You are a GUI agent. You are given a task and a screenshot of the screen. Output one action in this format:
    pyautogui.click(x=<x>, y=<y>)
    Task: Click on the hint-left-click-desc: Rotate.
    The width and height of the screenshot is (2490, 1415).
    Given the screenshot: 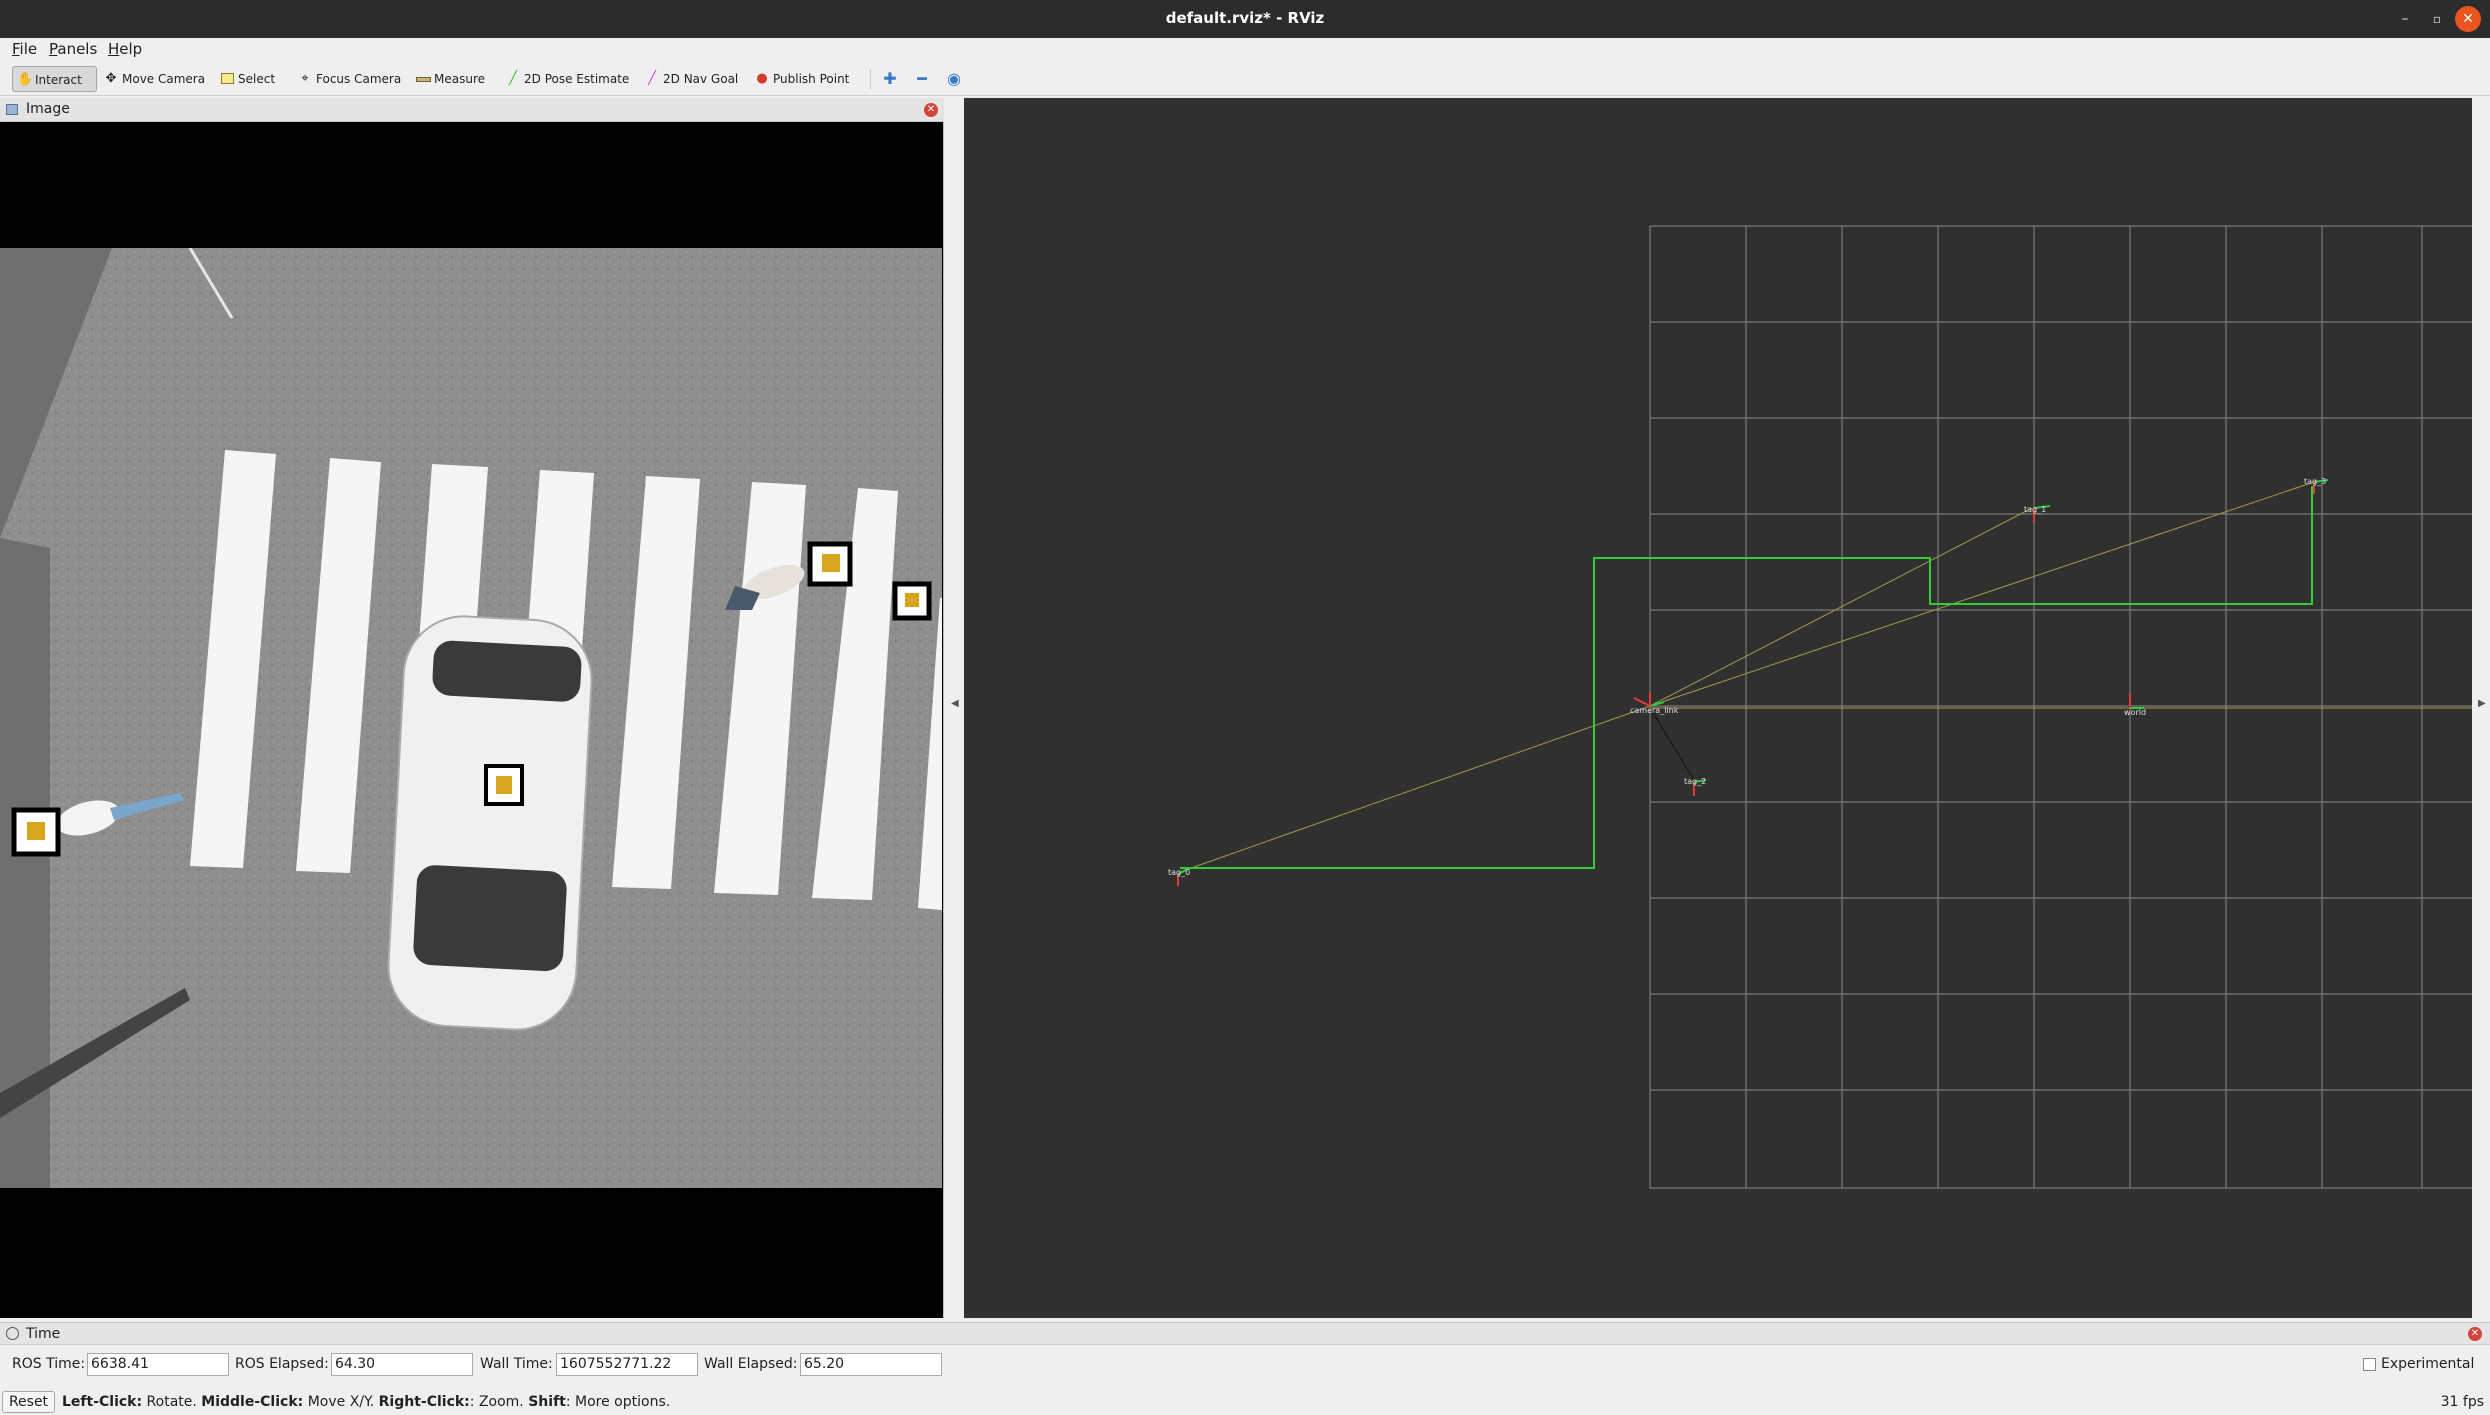 What is the action you would take?
    pyautogui.click(x=172, y=1402)
    